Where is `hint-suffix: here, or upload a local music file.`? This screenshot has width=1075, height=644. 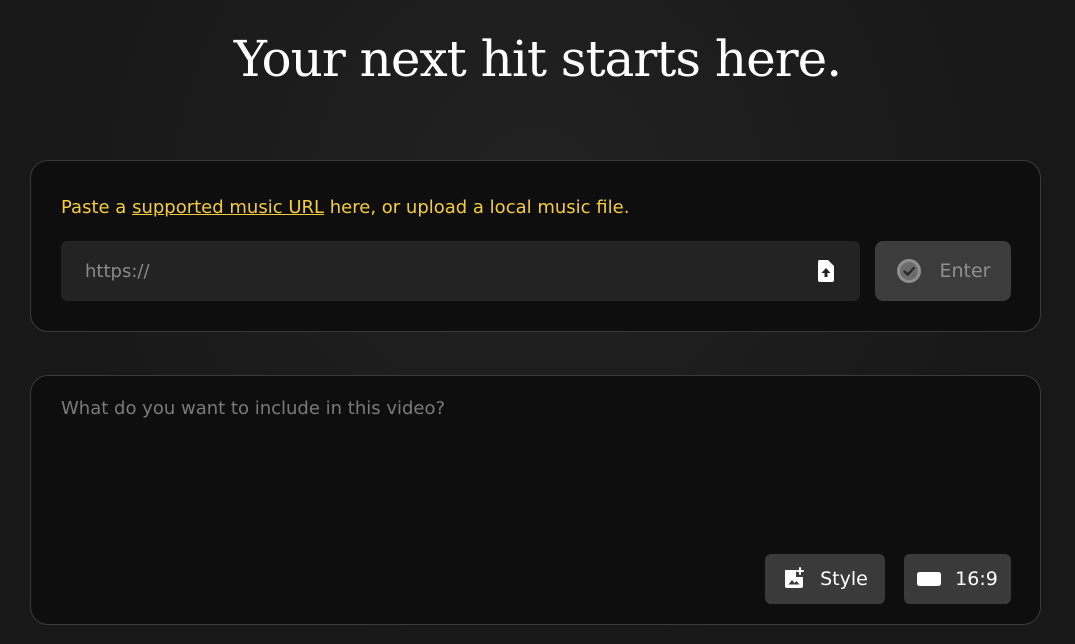 hint-suffix: here, or upload a local music file. is located at coordinates (477, 207).